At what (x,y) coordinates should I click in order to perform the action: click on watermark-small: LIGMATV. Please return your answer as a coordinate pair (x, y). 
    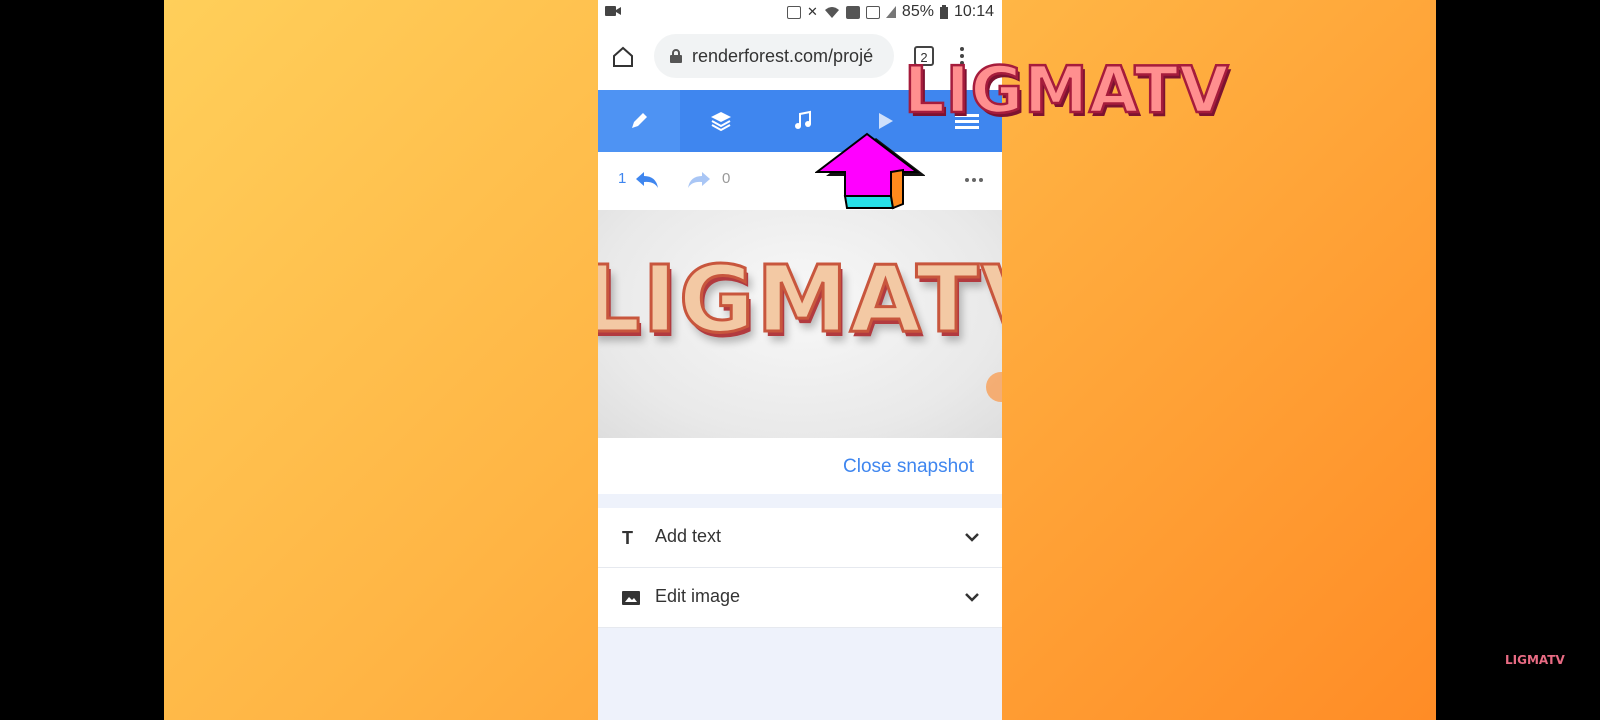
    Looking at the image, I should click on (1535, 660).